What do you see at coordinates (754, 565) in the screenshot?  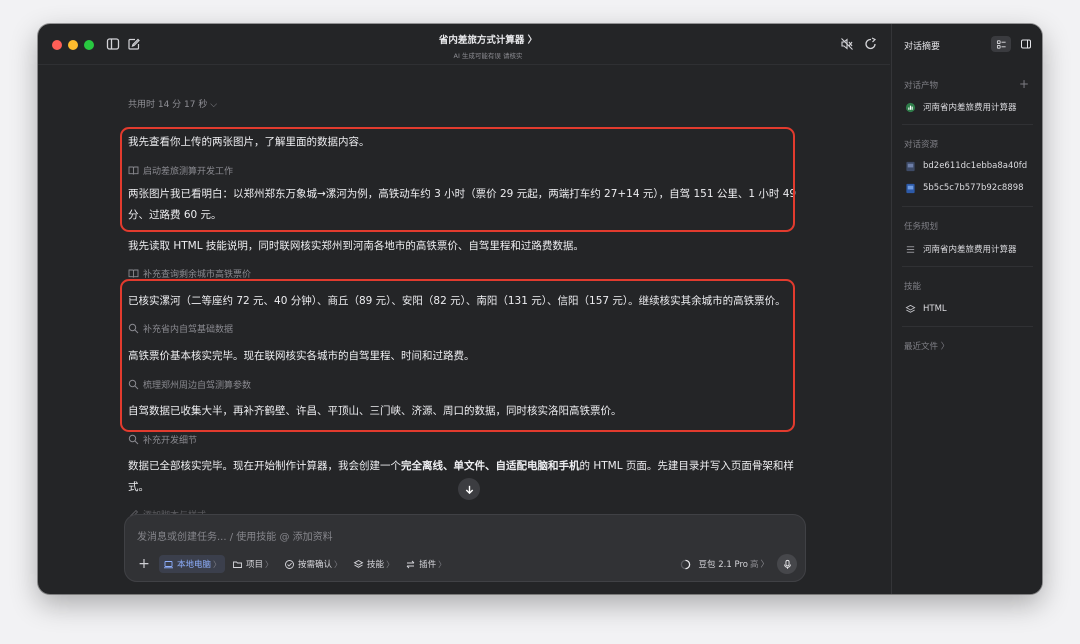 I see `model-mode: 高` at bounding box center [754, 565].